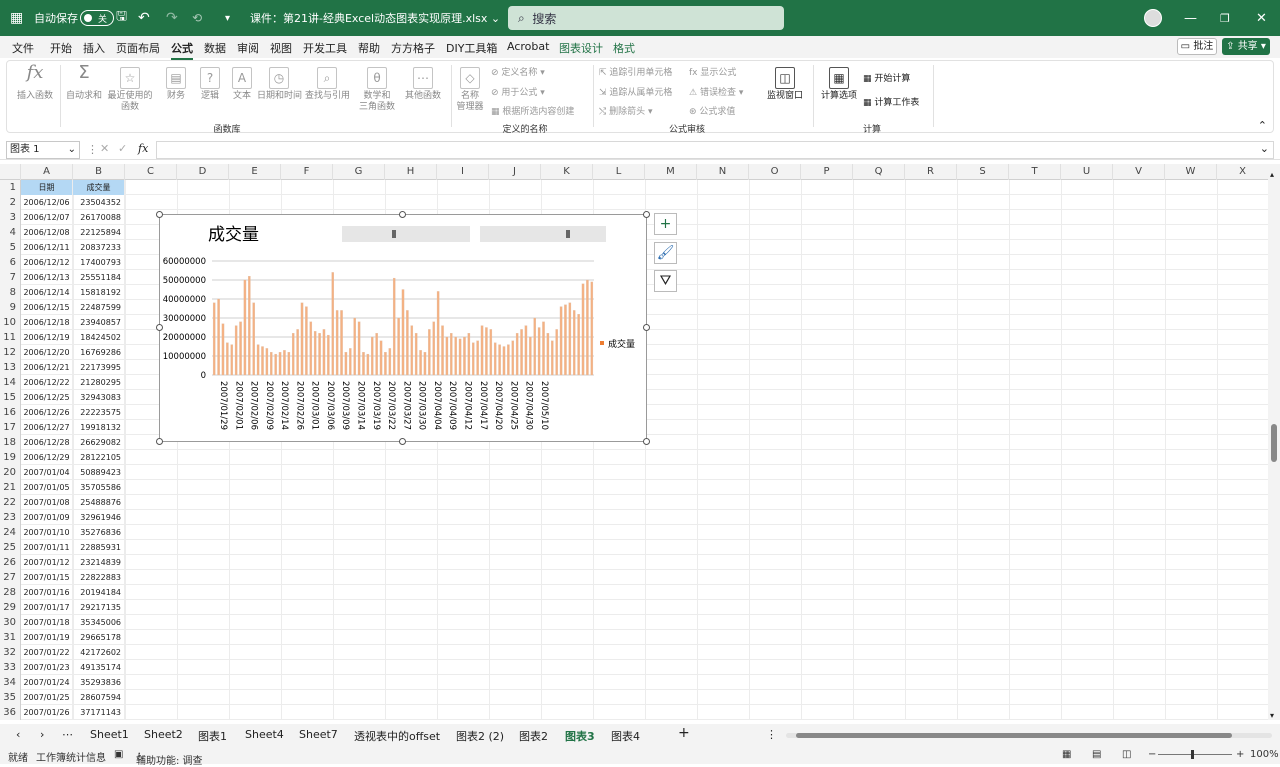 The height and width of the screenshot is (767, 1280). I want to click on text-button: A 文本, so click(242, 84).